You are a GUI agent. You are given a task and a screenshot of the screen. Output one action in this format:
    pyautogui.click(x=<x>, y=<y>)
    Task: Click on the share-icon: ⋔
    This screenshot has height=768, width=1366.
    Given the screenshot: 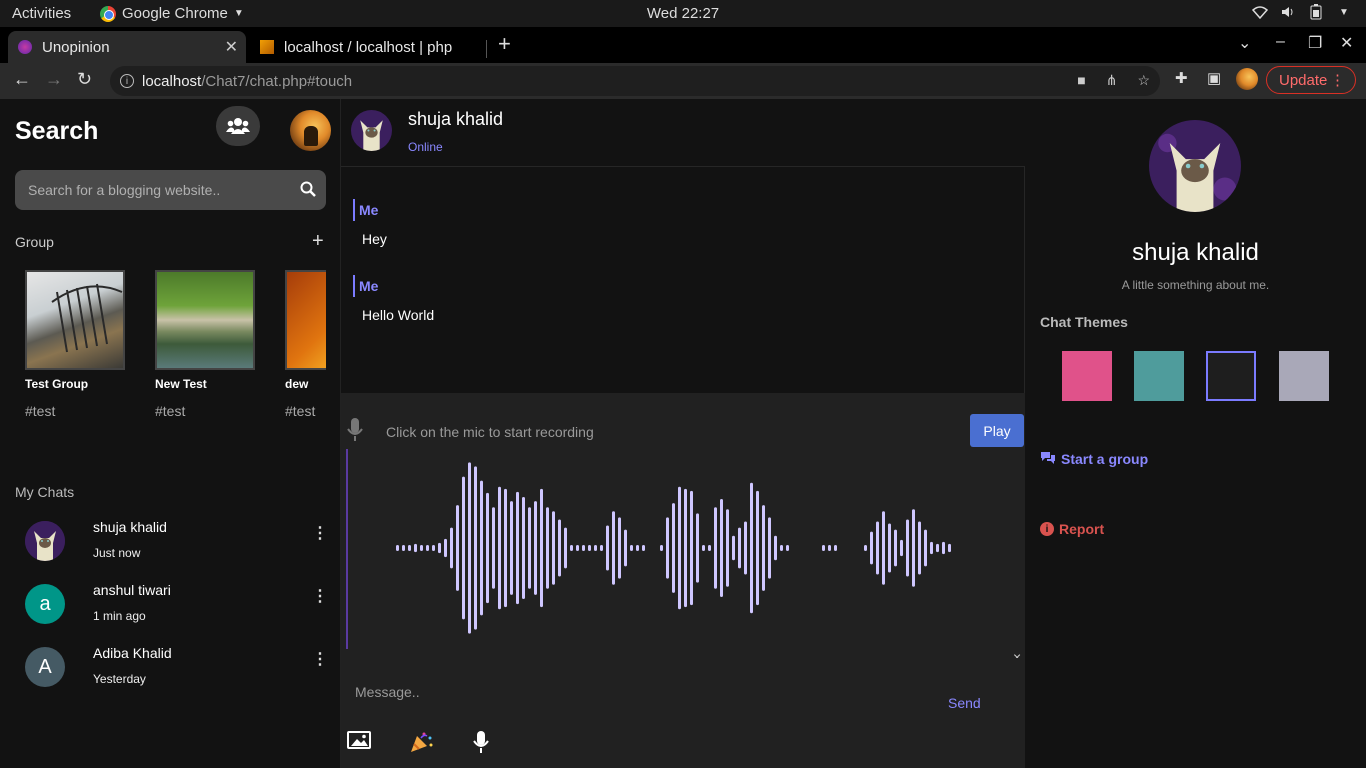 What is the action you would take?
    pyautogui.click(x=1112, y=80)
    